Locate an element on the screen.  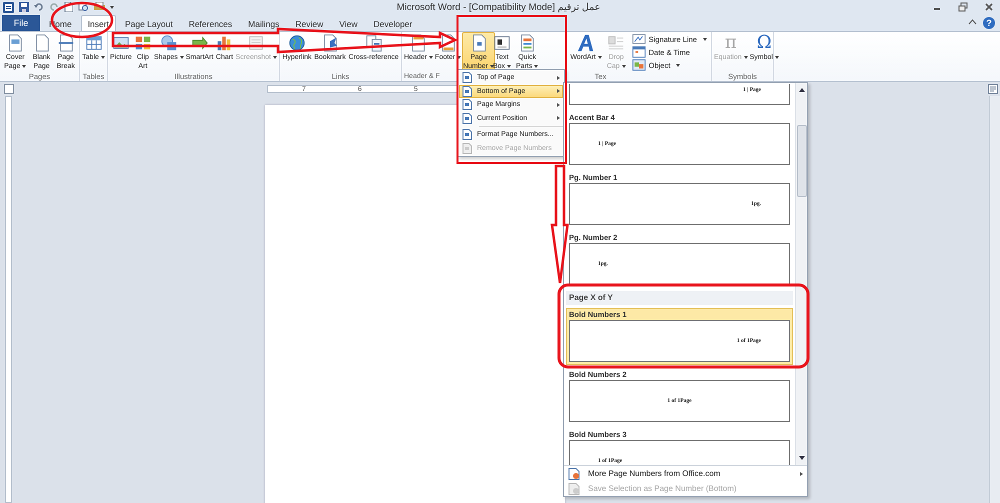
clip-art-icon is located at coordinates (143, 43).